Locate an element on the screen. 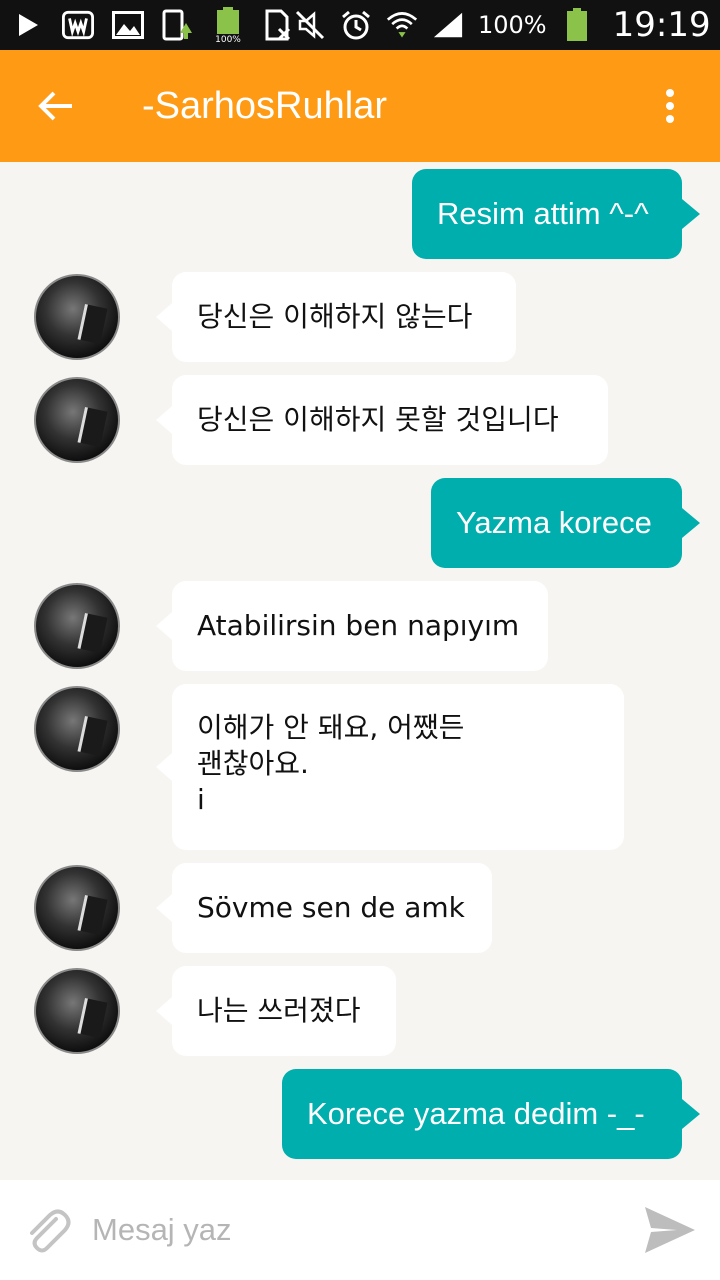 This screenshot has height=1280, width=720. incoming-message: Atabilirsin ben napıyım is located at coordinates (352, 626).